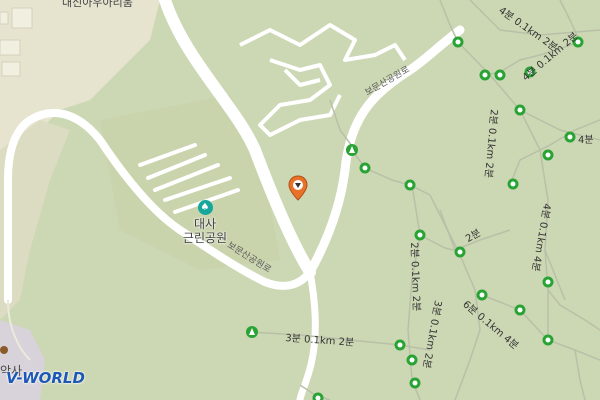 Image resolution: width=600 pixels, height=400 pixels. Describe the element at coordinates (4, 350) in the screenshot. I see `poi-icon` at that location.